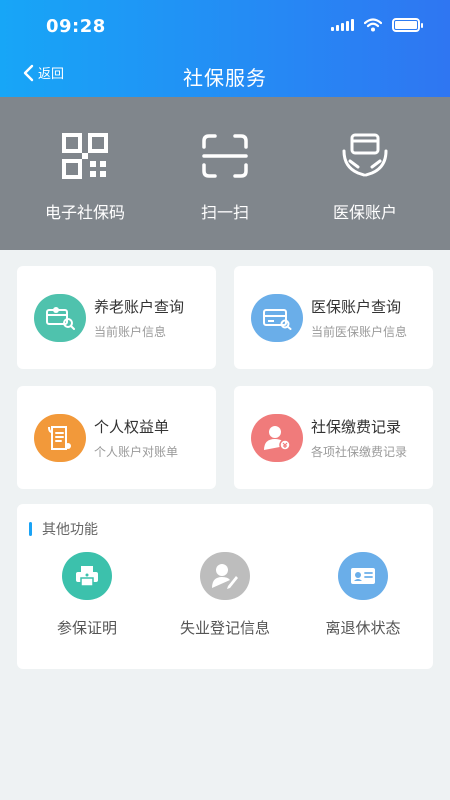  Describe the element at coordinates (60, 317) in the screenshot. I see `pension-card-icon` at that location.